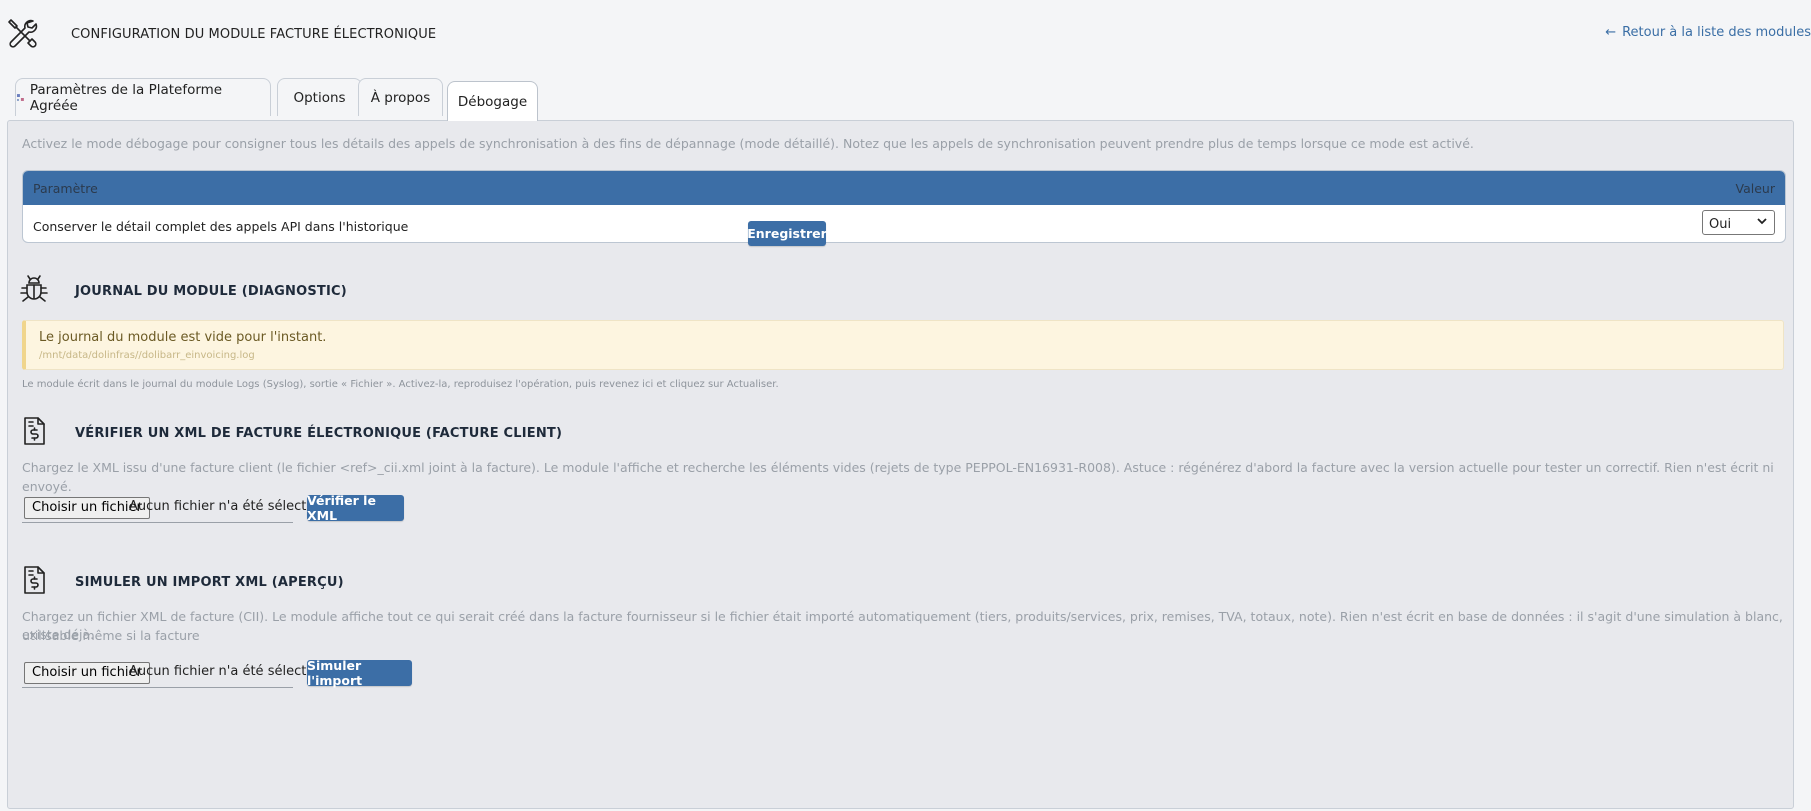 The height and width of the screenshot is (811, 1811). I want to click on journal-section-title: JOURNAL DU MODULE (DIAGNOSTIC), so click(211, 291).